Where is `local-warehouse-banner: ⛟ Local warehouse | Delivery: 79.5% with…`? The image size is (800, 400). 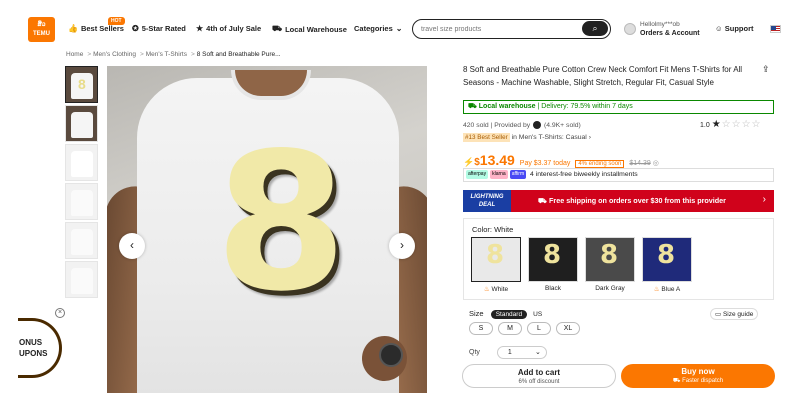
local-warehouse-banner: ⛟ Local warehouse | Delivery: 79.5% with… is located at coordinates (618, 107).